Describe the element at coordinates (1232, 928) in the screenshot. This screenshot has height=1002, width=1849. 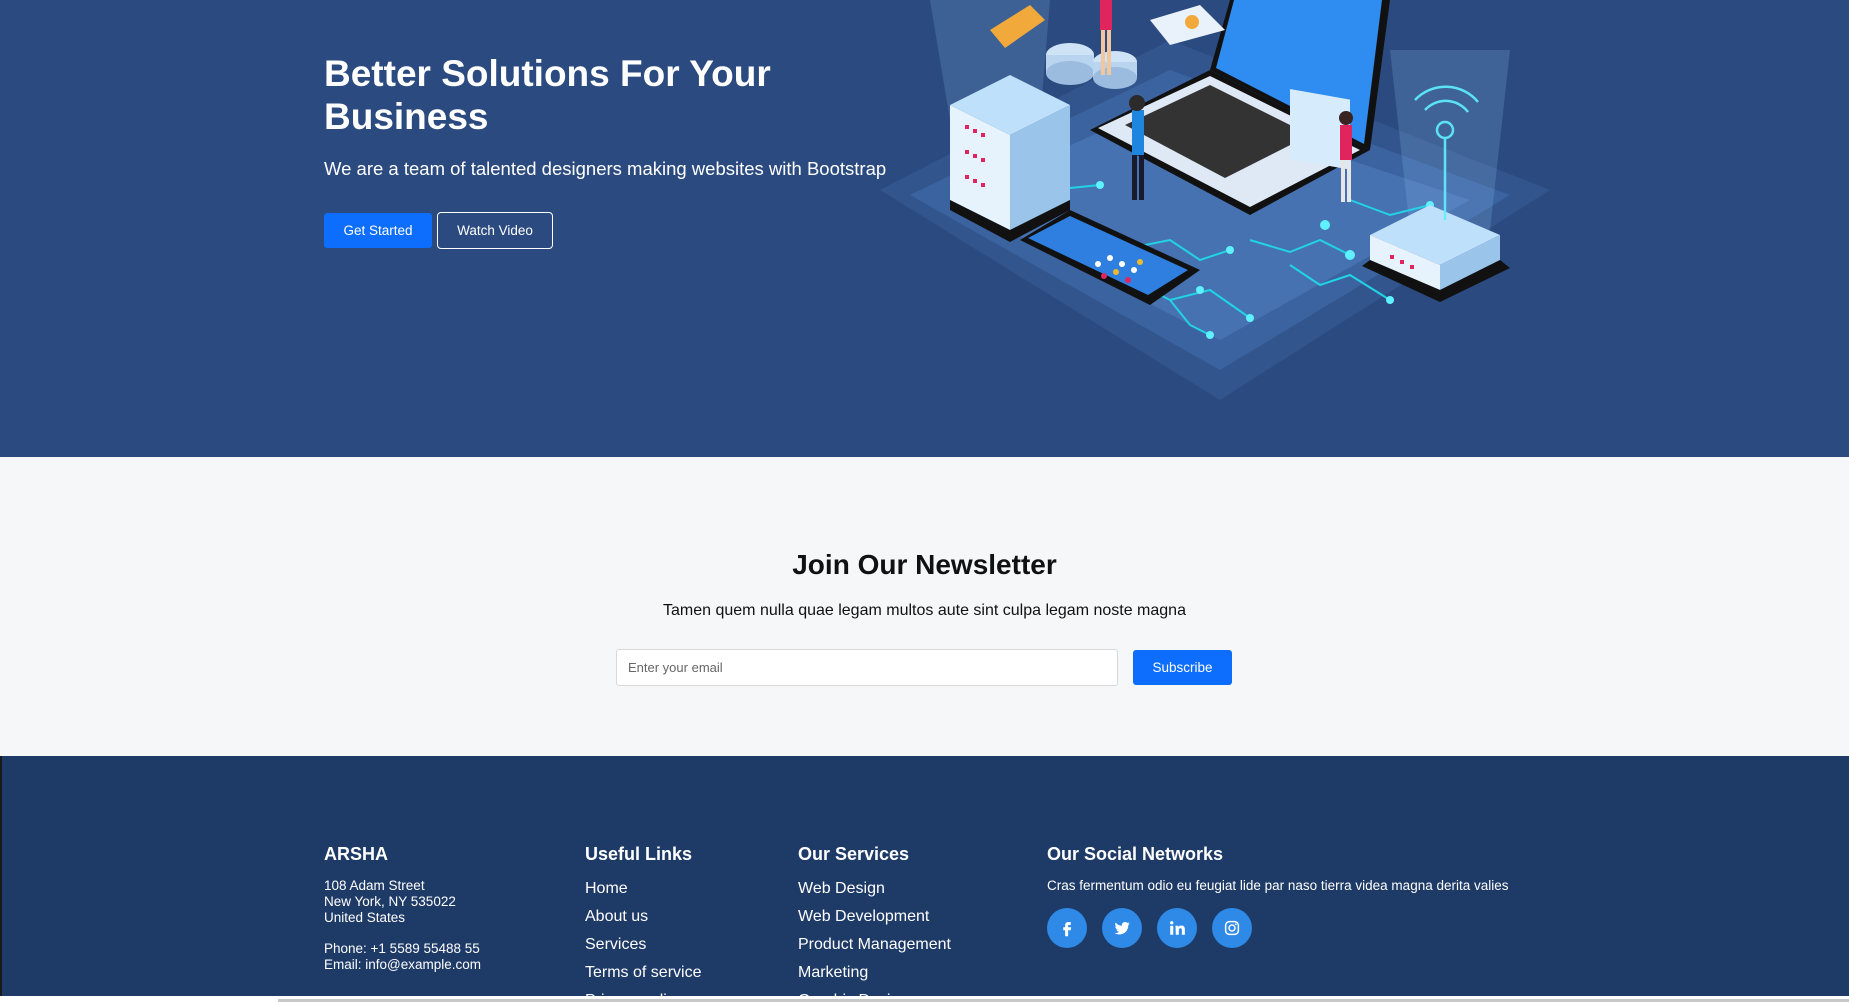
I see `instagram-icon` at that location.